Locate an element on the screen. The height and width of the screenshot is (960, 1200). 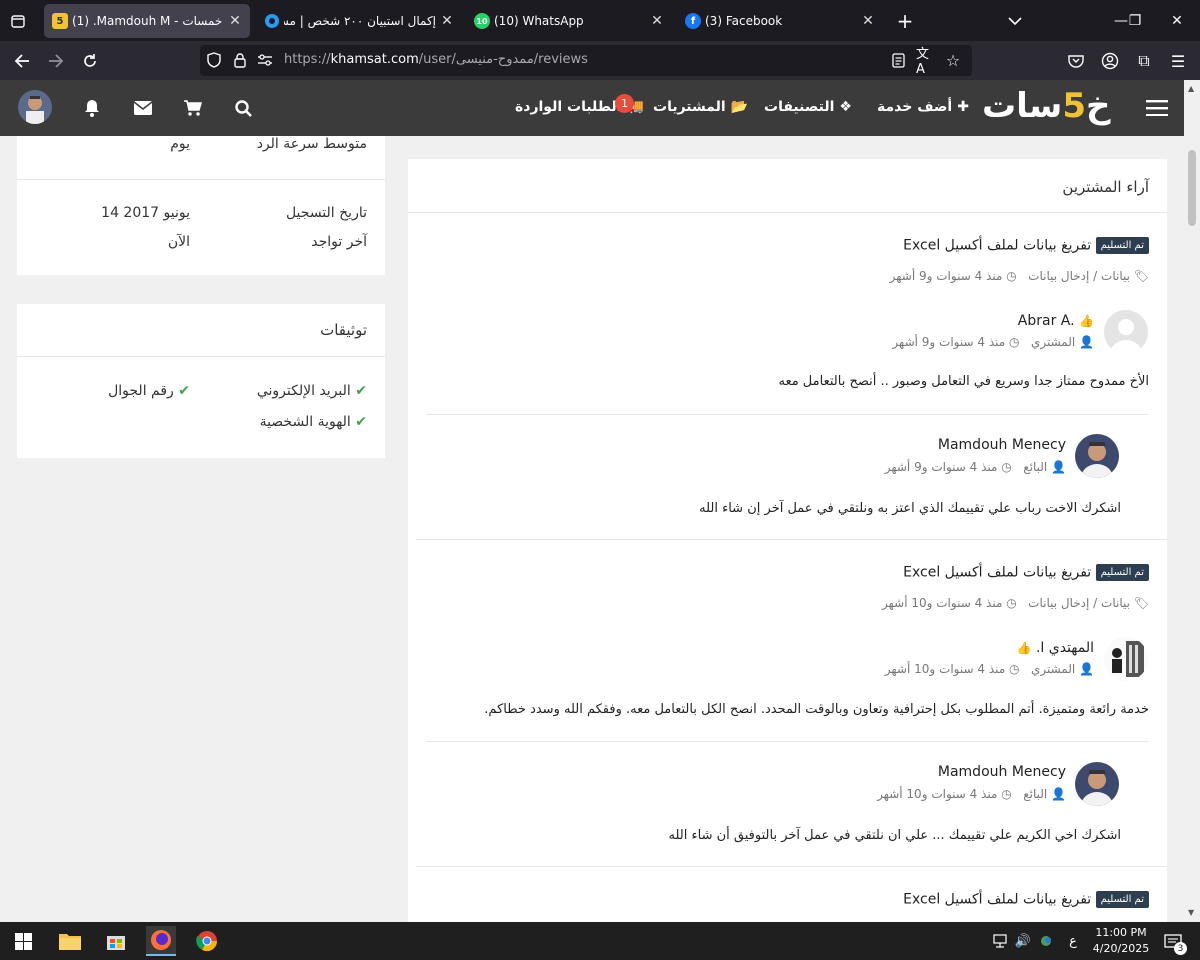
windows-start-icon is located at coordinates (23, 941).